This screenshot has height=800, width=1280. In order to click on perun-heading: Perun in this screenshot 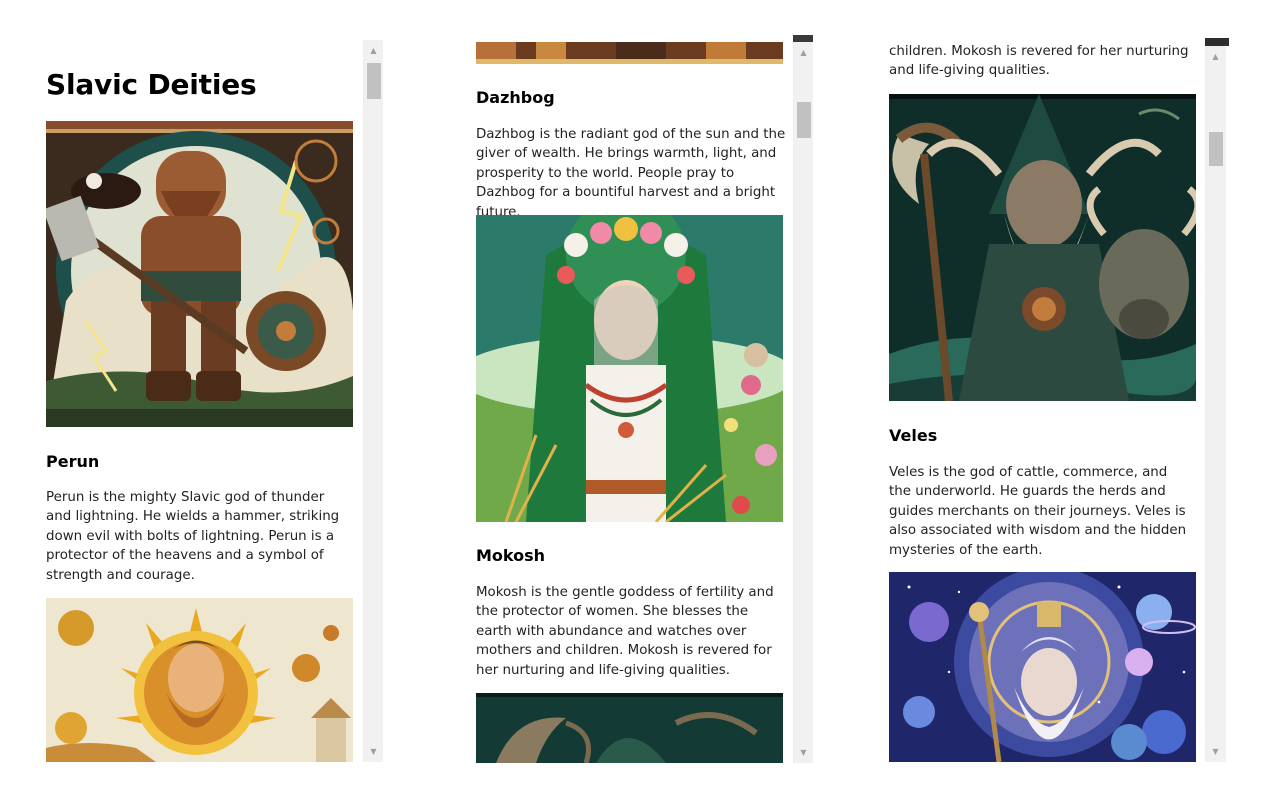, I will do `click(73, 461)`.